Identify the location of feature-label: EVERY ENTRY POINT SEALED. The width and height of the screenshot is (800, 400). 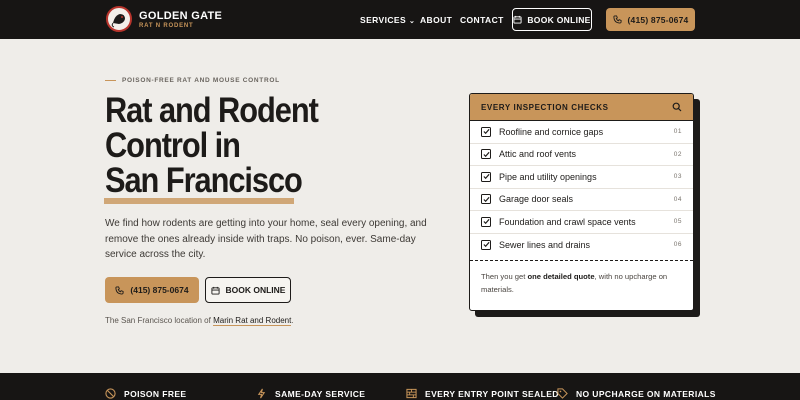
(492, 393).